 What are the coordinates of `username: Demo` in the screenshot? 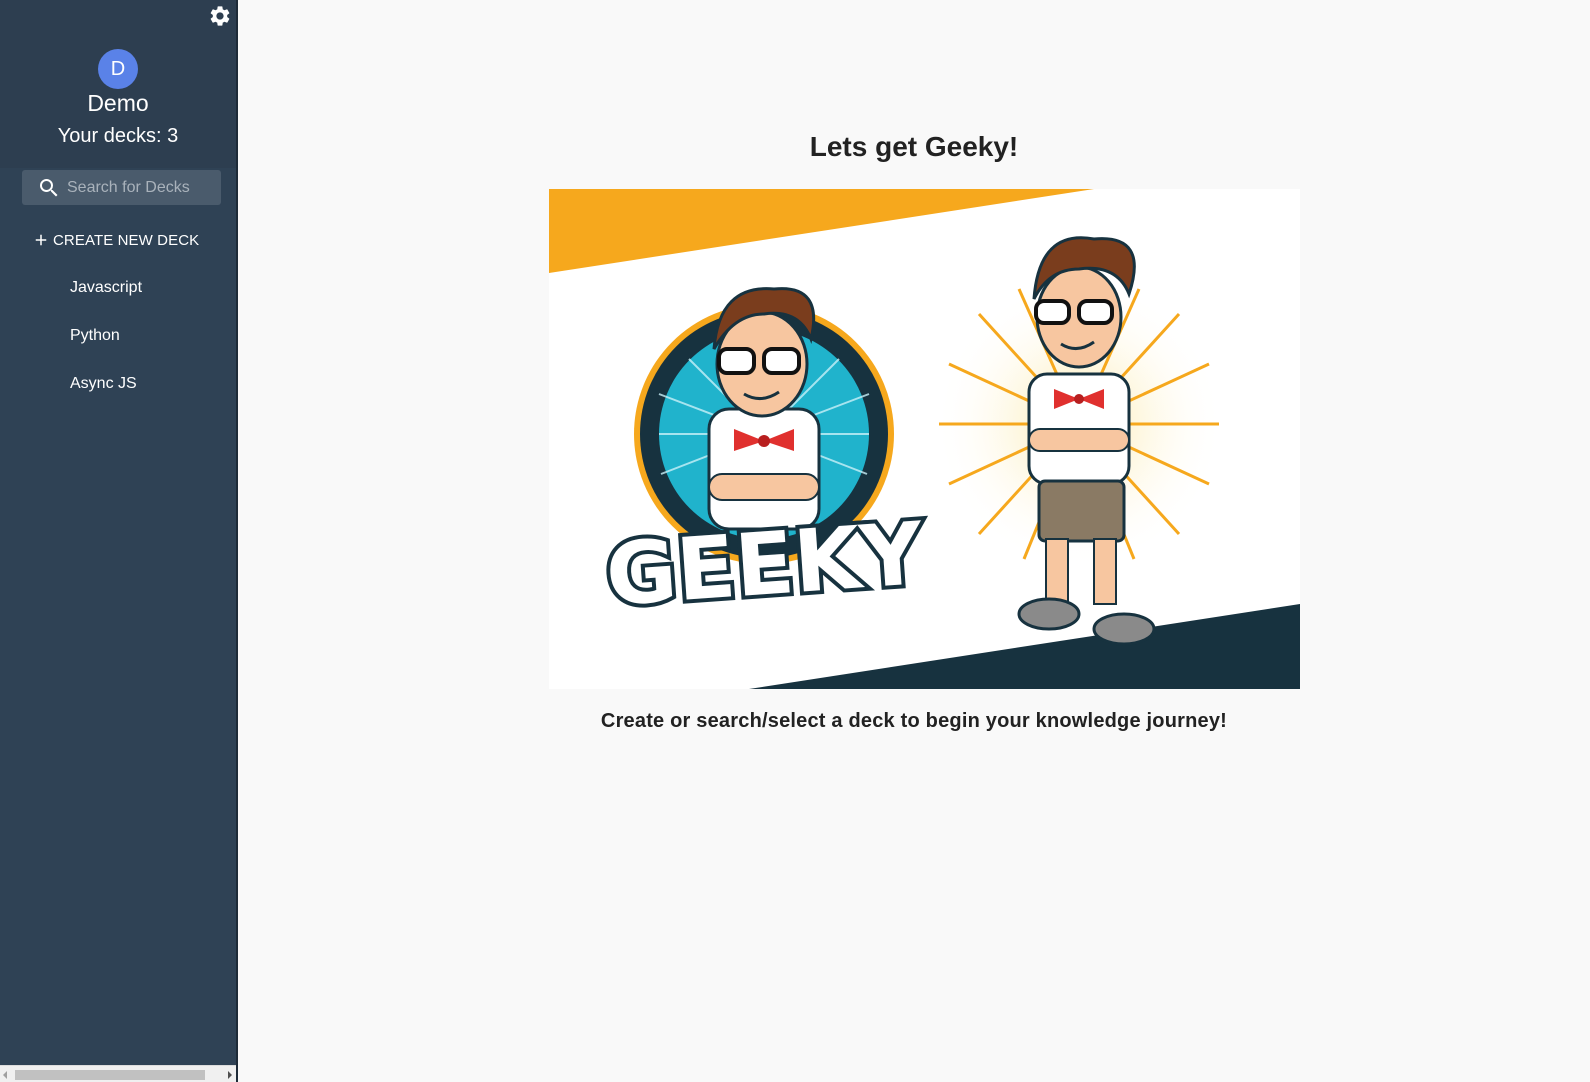 It's located at (118, 103).